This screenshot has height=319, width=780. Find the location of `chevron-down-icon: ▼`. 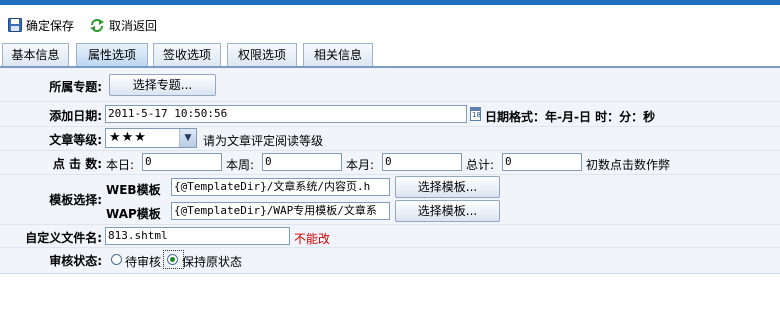

chevron-down-icon: ▼ is located at coordinates (187, 138).